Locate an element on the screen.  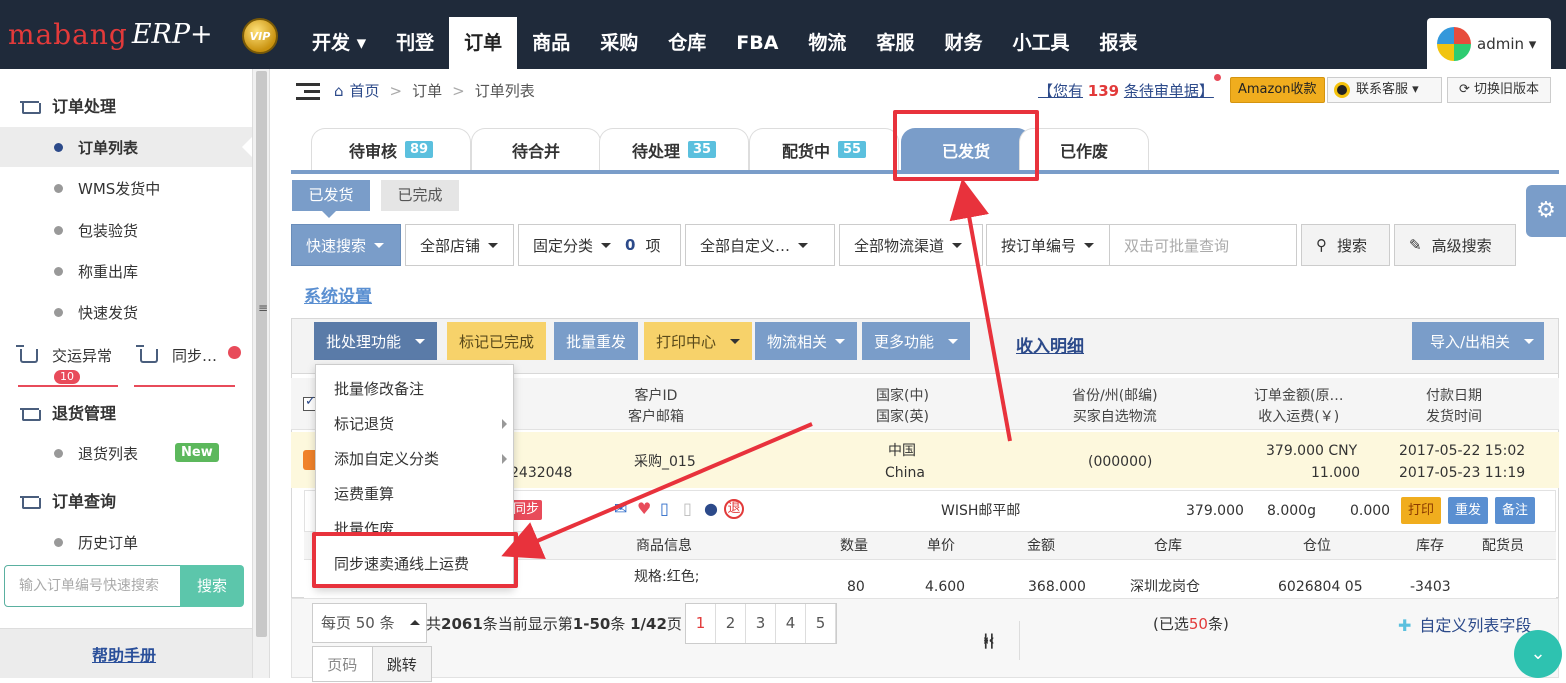
sidebar-item-pack: 包装验货 is located at coordinates (126, 230).